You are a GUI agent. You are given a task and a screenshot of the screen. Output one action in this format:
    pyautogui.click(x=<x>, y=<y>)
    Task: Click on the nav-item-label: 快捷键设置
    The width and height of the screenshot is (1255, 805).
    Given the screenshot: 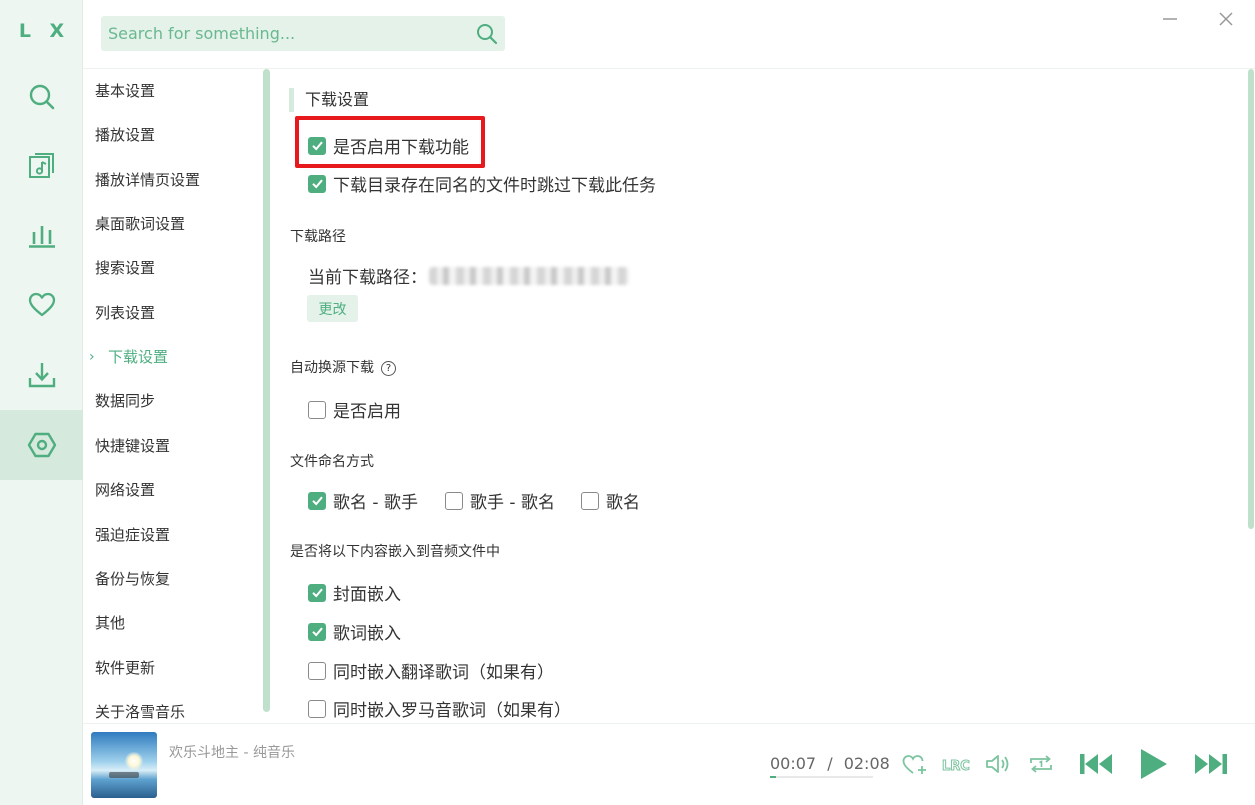 What is the action you would take?
    pyautogui.click(x=133, y=446)
    